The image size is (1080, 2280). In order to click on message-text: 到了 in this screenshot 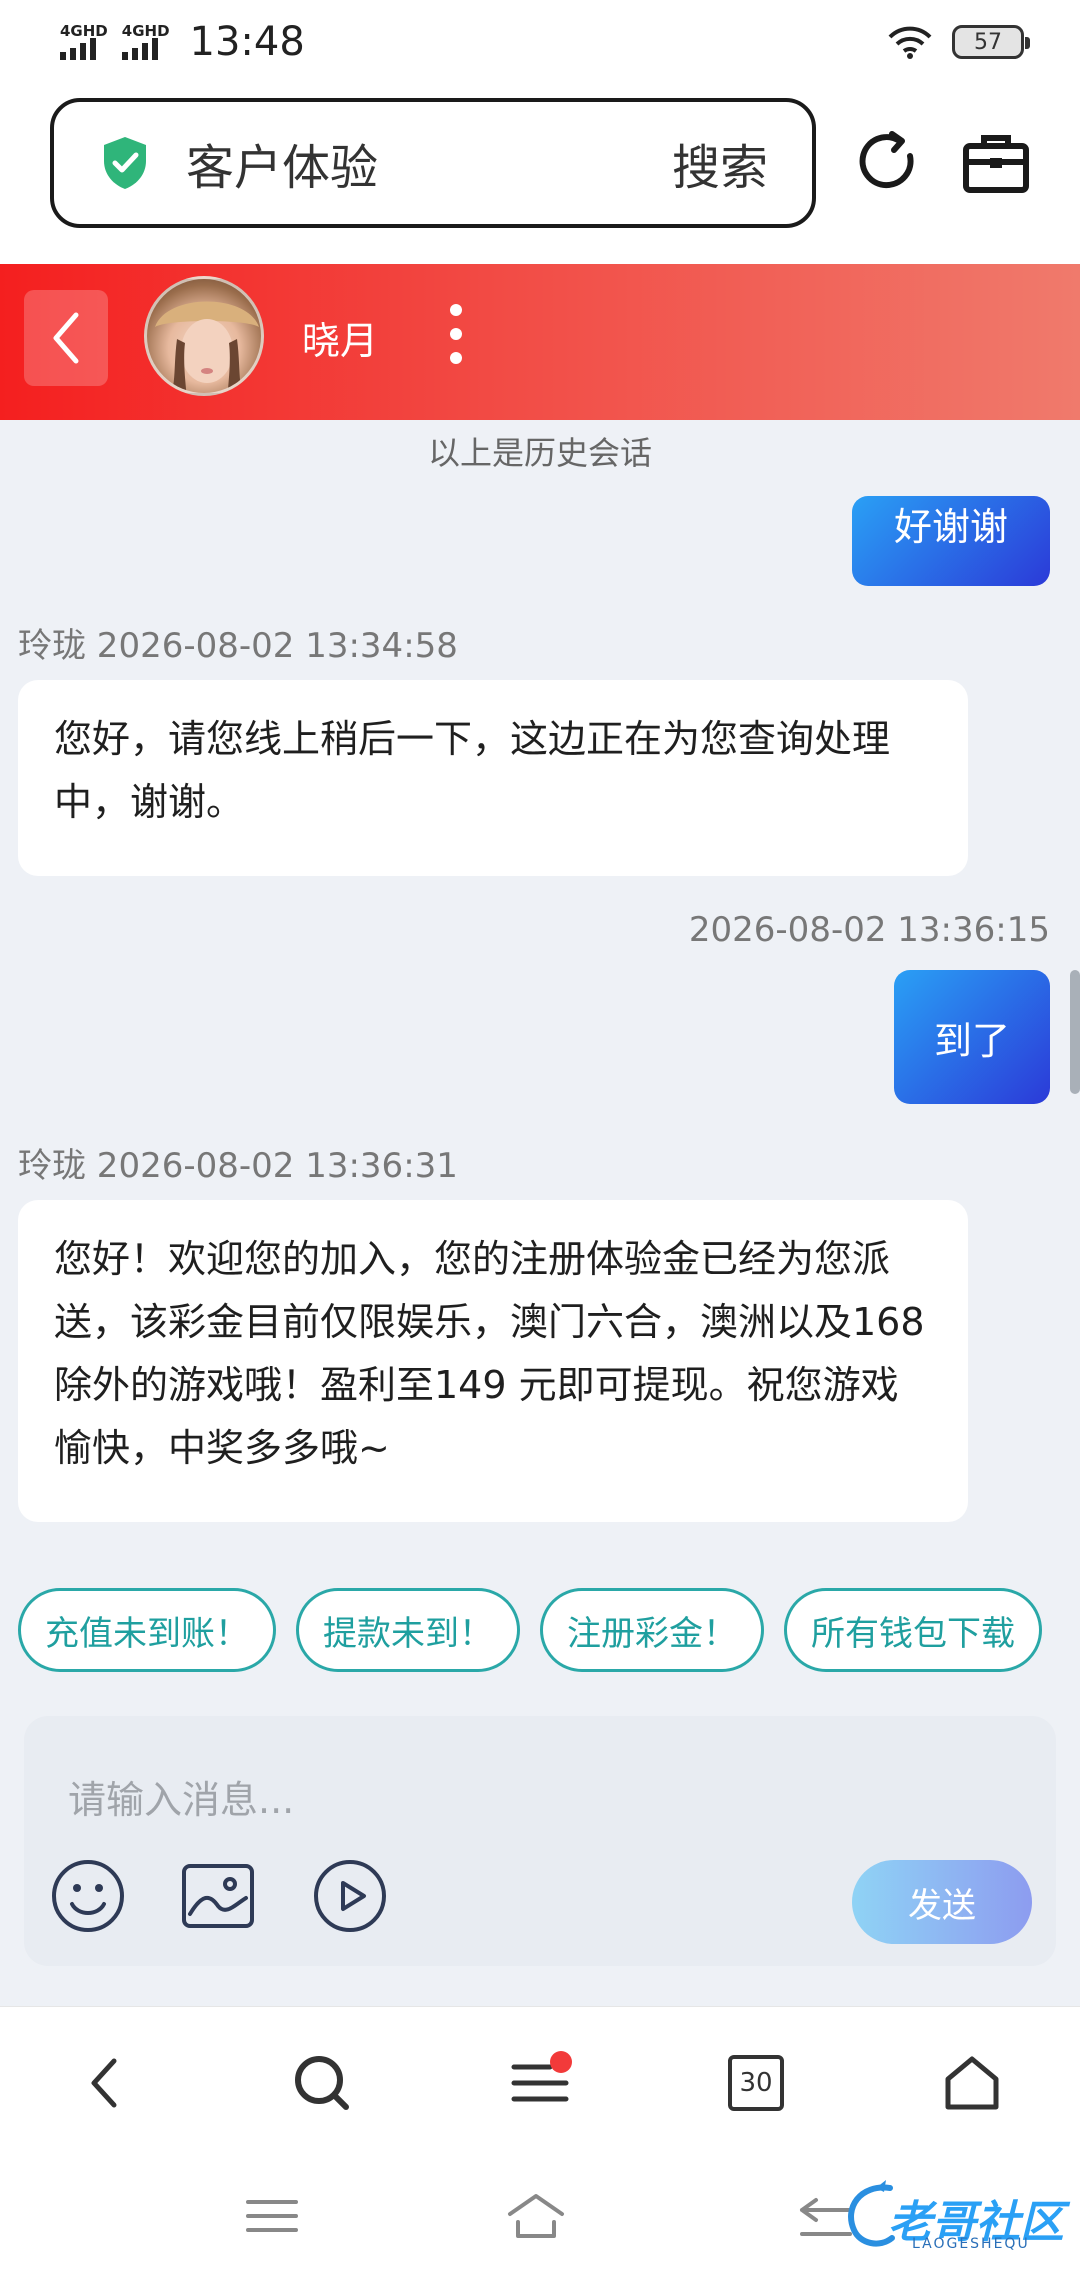, I will do `click(971, 1040)`.